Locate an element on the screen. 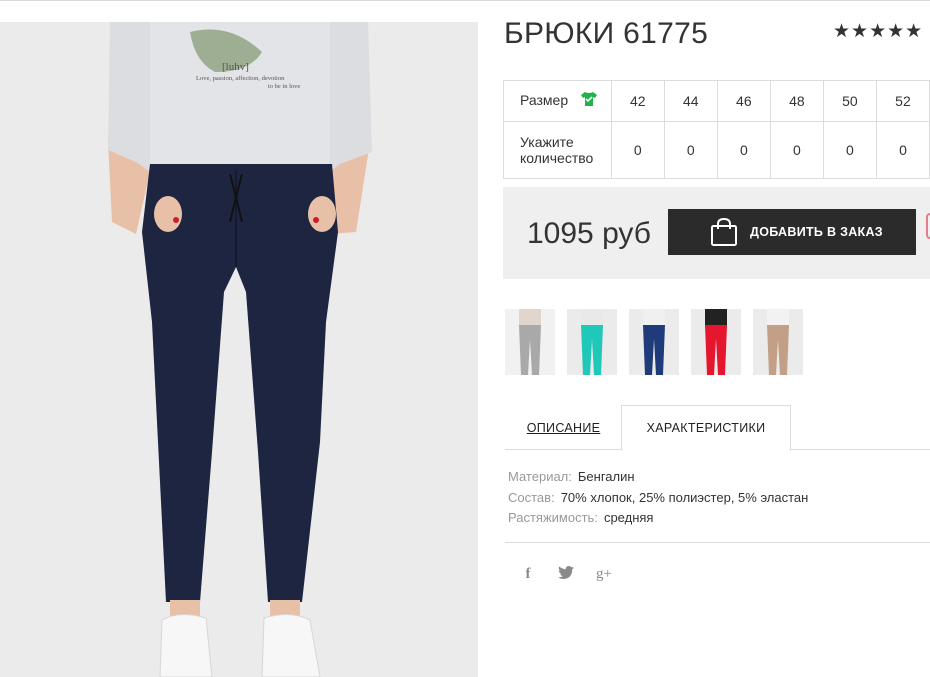 Image resolution: width=930 pixels, height=677 pixels. tab-description: ОПИСАНИЕ is located at coordinates (563, 427).